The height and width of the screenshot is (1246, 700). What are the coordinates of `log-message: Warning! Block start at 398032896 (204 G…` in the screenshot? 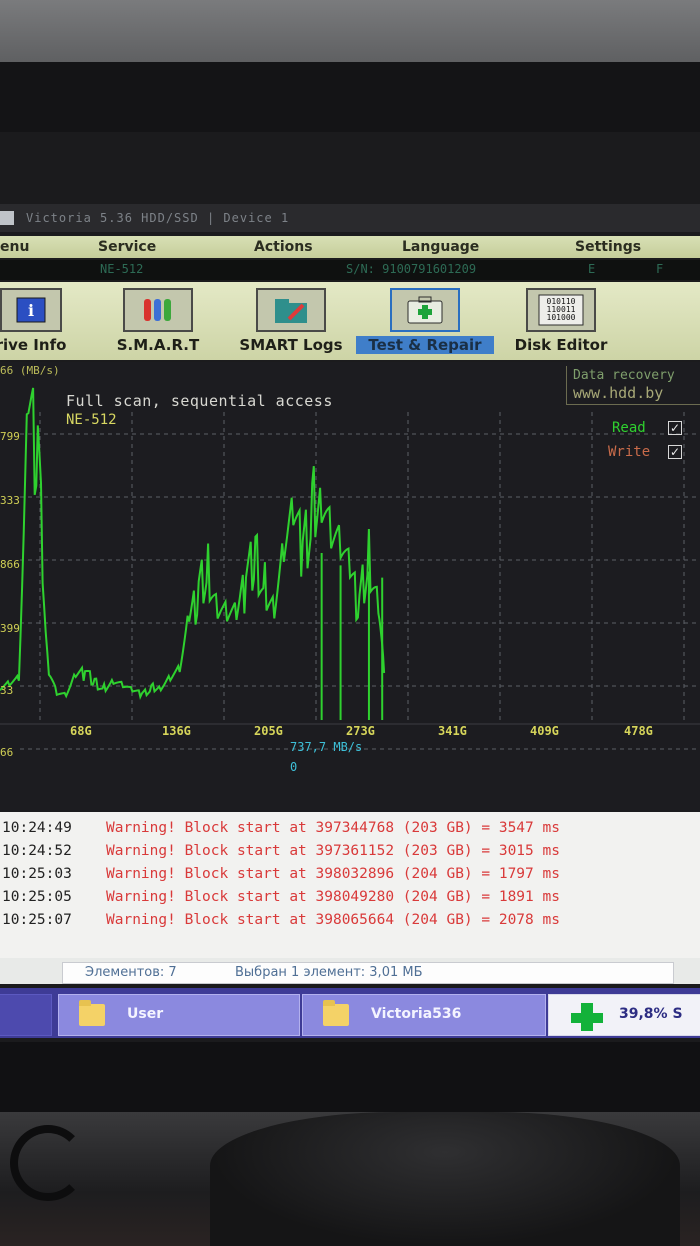 It's located at (333, 874).